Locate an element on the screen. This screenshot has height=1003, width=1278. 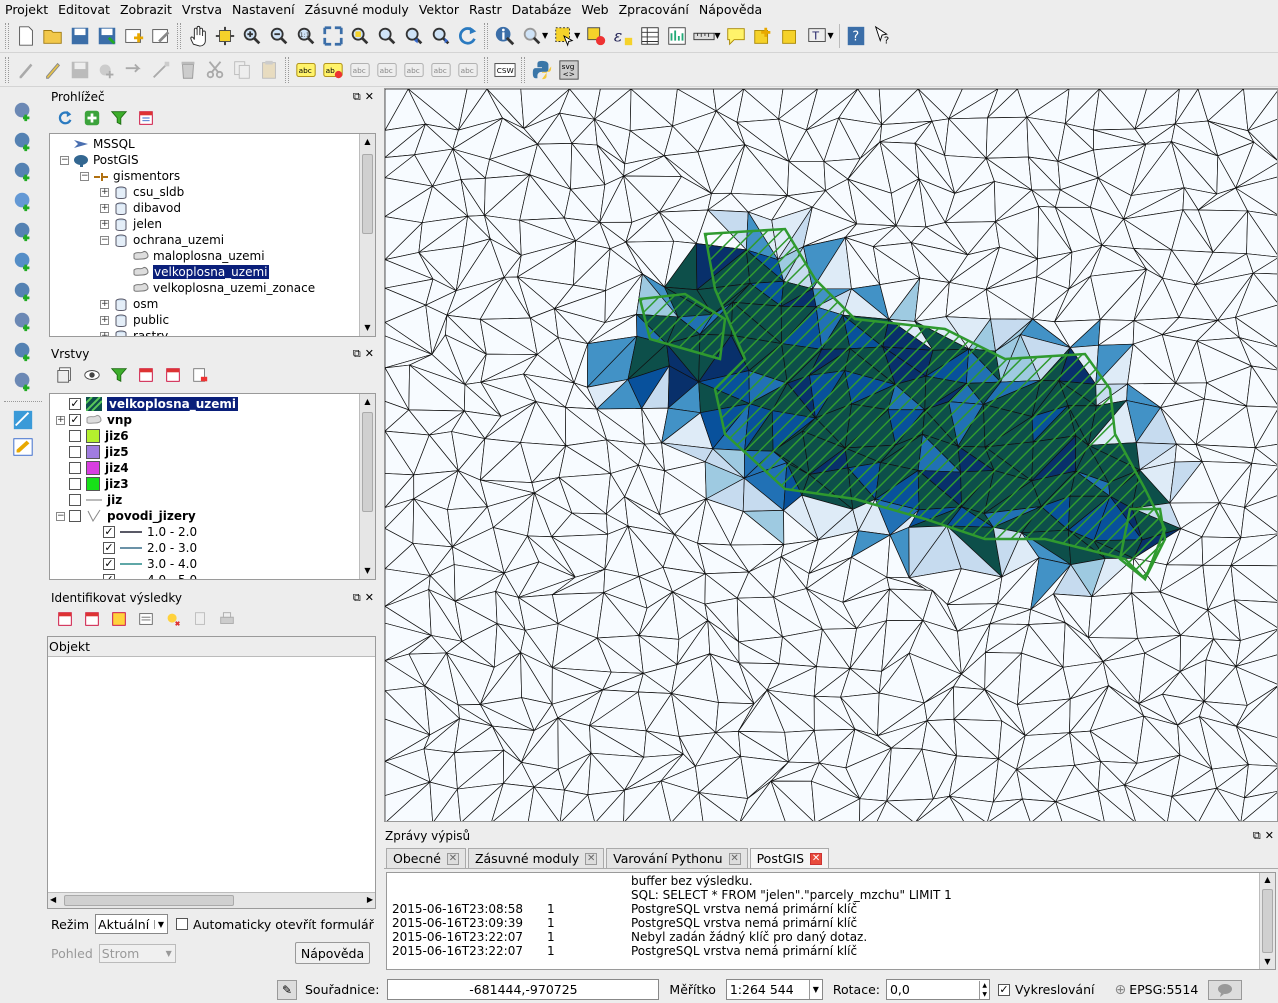
show-bookmarks-icon is located at coordinates (789, 35).